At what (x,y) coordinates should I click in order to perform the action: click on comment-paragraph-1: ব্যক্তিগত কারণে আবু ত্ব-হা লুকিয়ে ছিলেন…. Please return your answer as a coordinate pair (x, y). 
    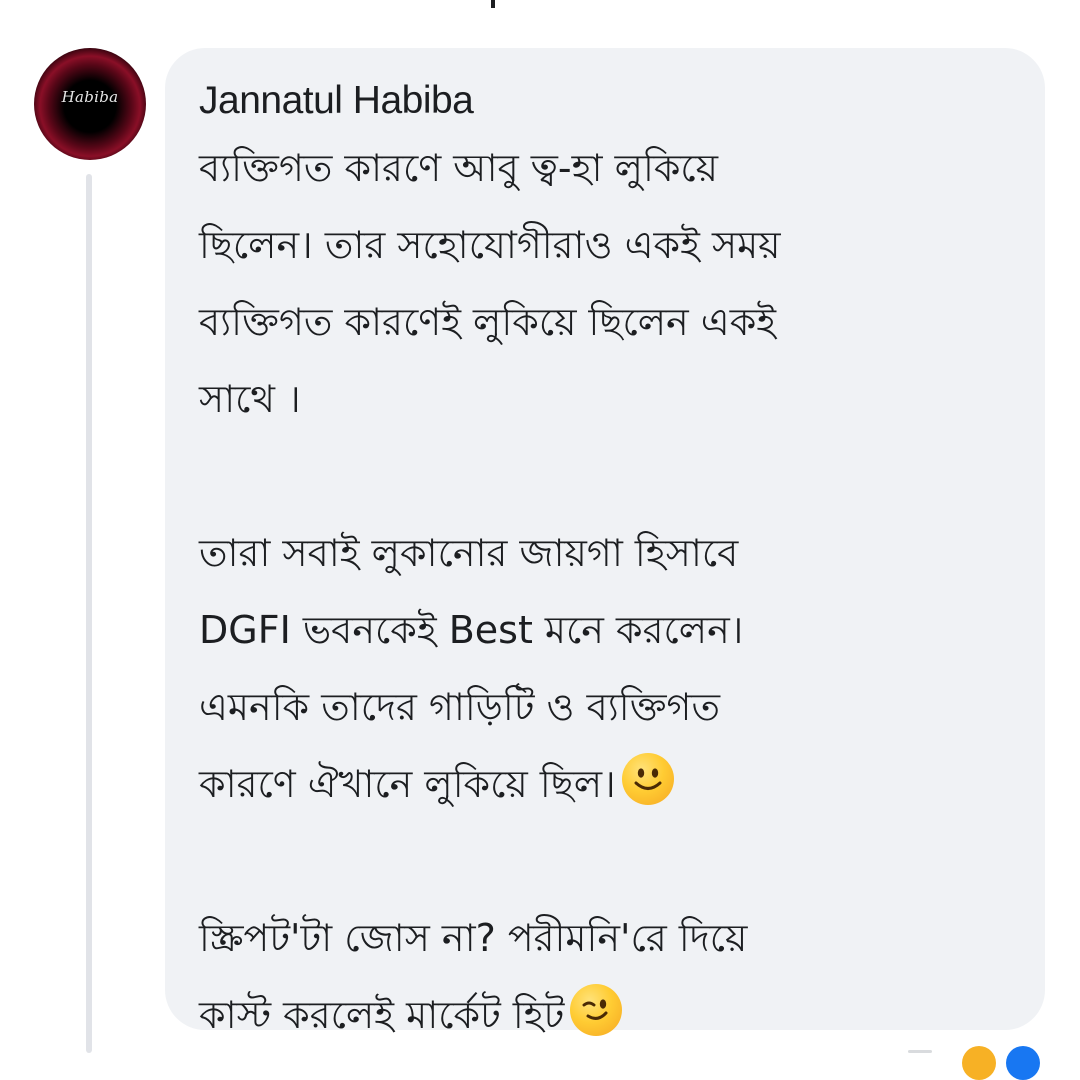
    Looking at the image, I should click on (490, 283).